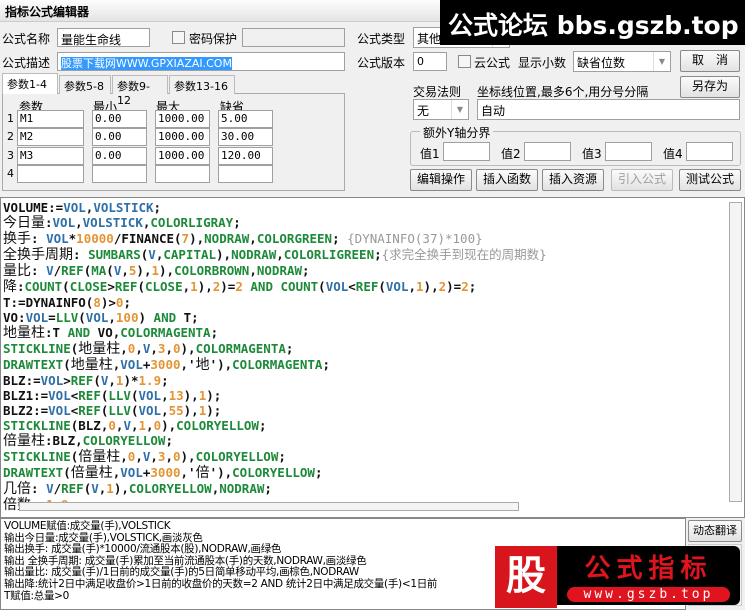 This screenshot has height=610, width=745. Describe the element at coordinates (146, 63) in the screenshot. I see `desc-value: 股票下载网WWW.GPXIAZAI.COM` at that location.